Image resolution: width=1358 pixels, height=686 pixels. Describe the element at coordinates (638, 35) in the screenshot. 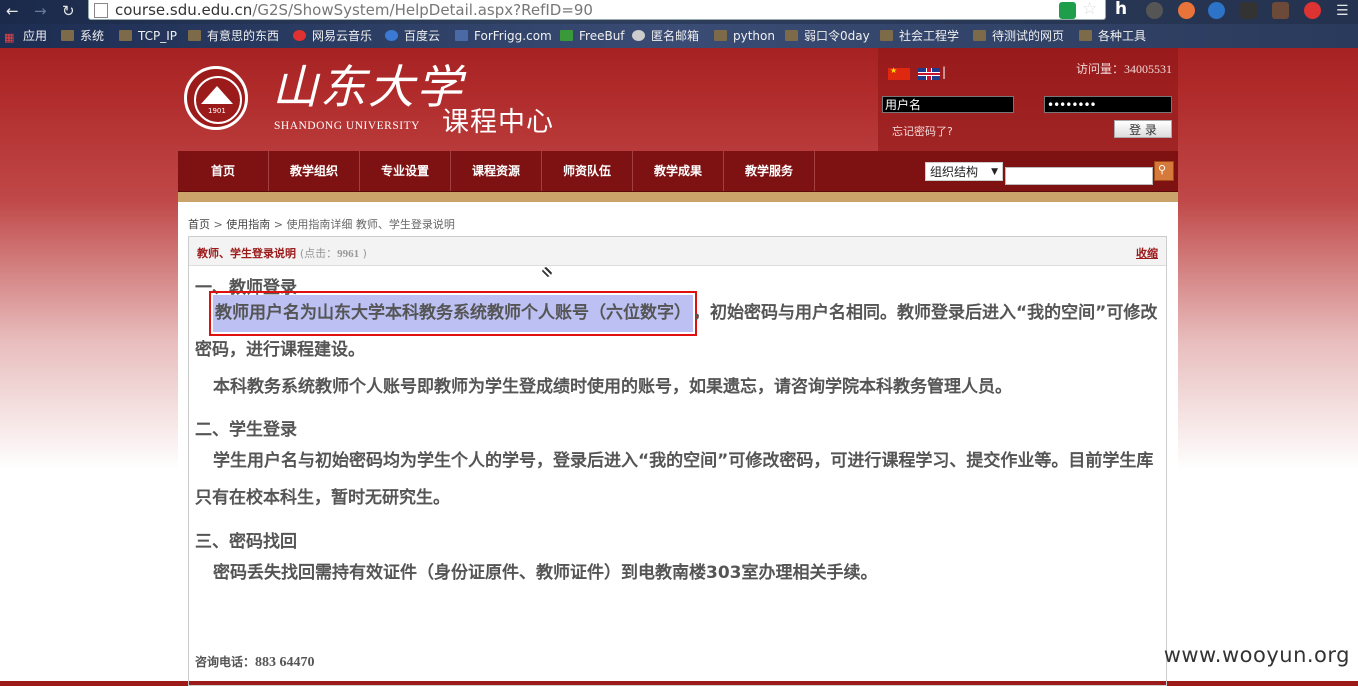

I see `at-sign-icon` at that location.